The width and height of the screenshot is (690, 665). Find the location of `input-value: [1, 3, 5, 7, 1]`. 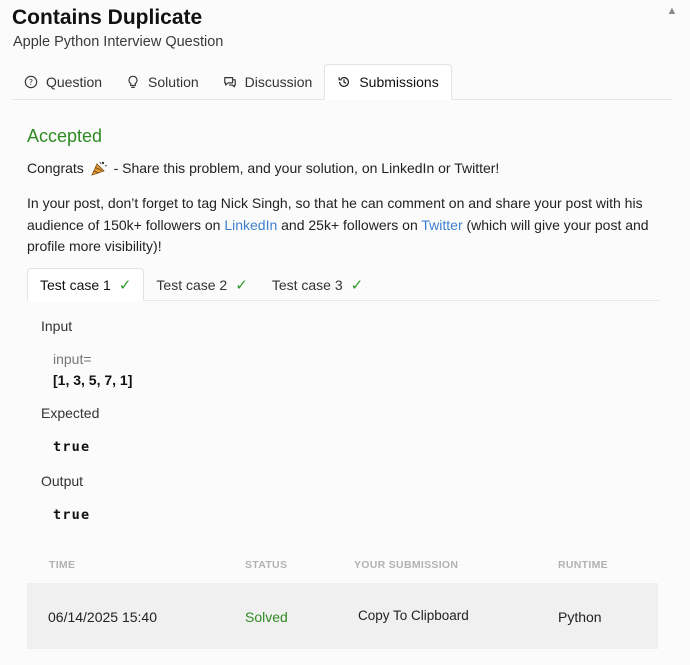

input-value: [1, 3, 5, 7, 1] is located at coordinates (93, 380).